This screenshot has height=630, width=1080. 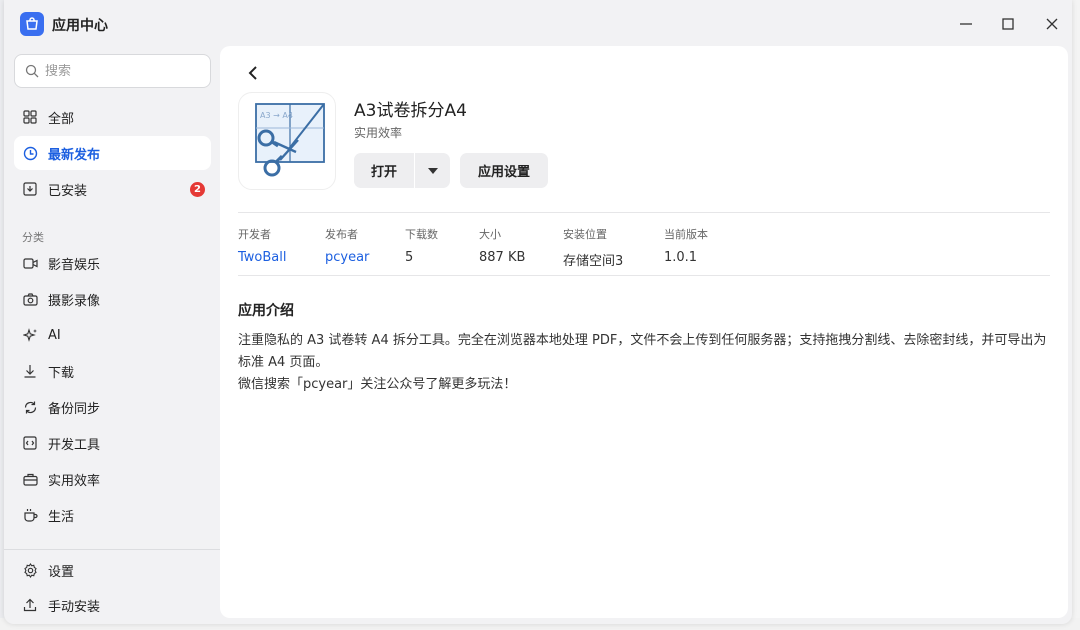 I want to click on icon-label: A3 → A4, so click(x=276, y=115).